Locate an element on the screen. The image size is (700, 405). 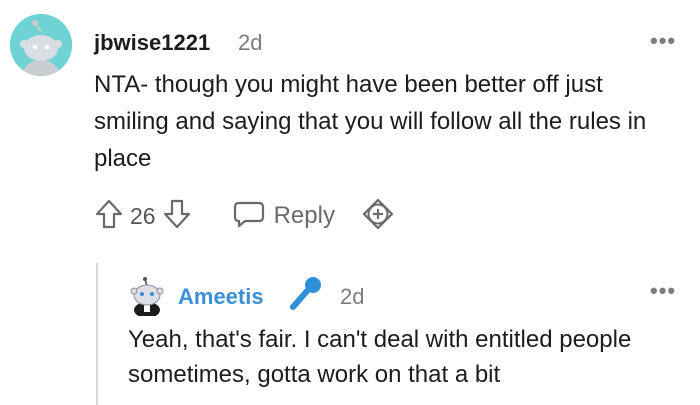
reply-button: Reply is located at coordinates (283, 216).